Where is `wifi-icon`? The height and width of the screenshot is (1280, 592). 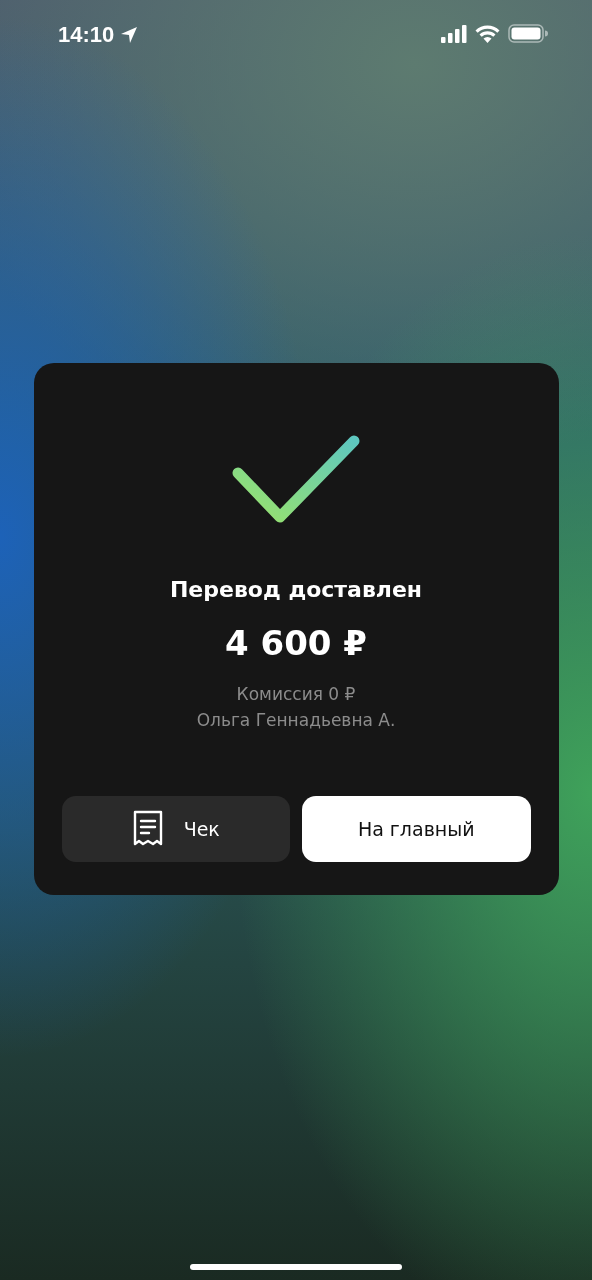 wifi-icon is located at coordinates (487, 33).